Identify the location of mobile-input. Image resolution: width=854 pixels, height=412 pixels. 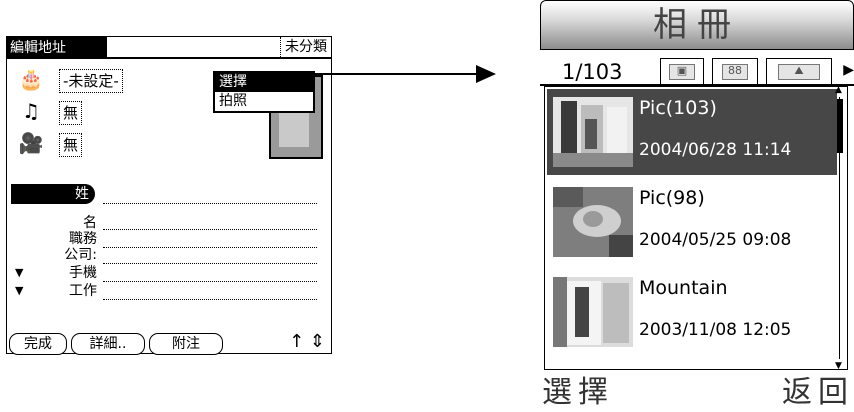
(210, 281).